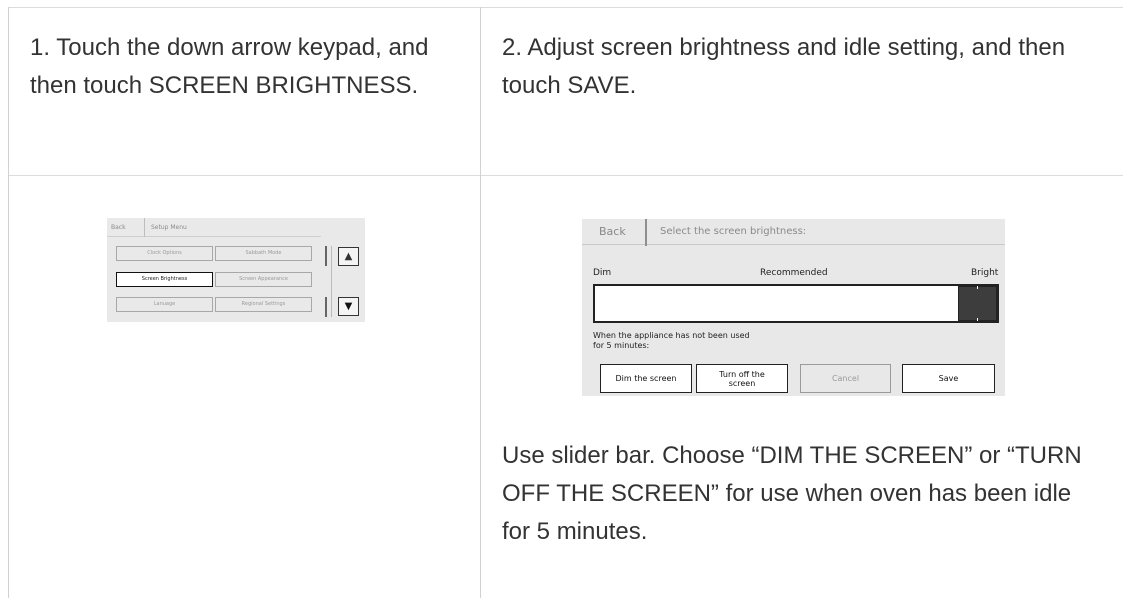  I want to click on brightness-header: Back Select the screen brightness:, so click(793, 232).